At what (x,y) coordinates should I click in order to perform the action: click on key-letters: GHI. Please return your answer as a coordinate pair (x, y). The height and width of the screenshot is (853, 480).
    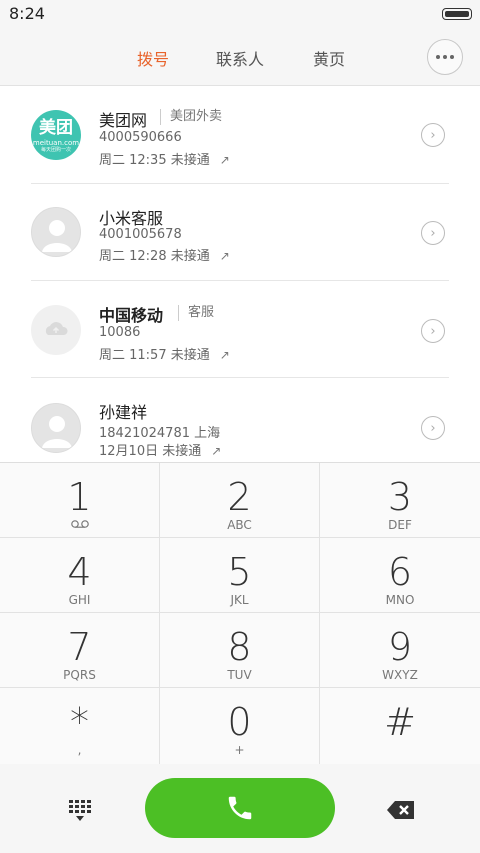
    Looking at the image, I should click on (79, 600).